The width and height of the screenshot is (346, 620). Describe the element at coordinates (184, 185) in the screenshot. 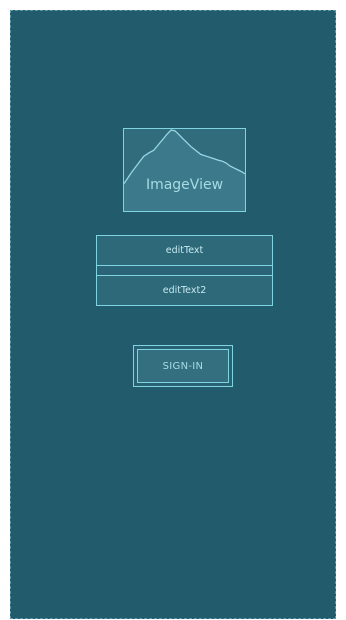

I see `image-view-label: ImageView` at that location.